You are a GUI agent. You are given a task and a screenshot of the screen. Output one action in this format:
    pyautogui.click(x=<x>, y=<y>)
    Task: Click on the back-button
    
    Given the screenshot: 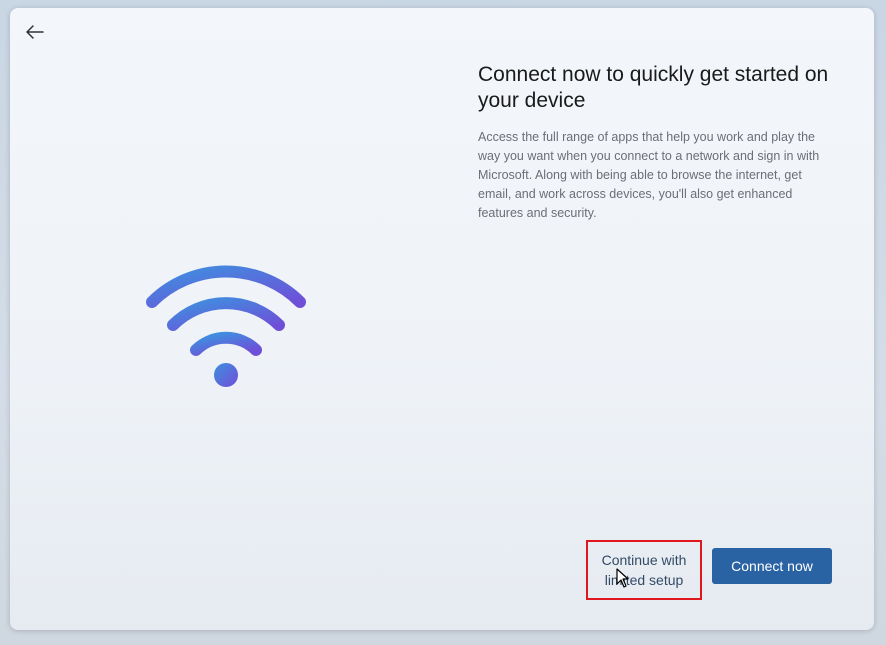 What is the action you would take?
    pyautogui.click(x=35, y=32)
    